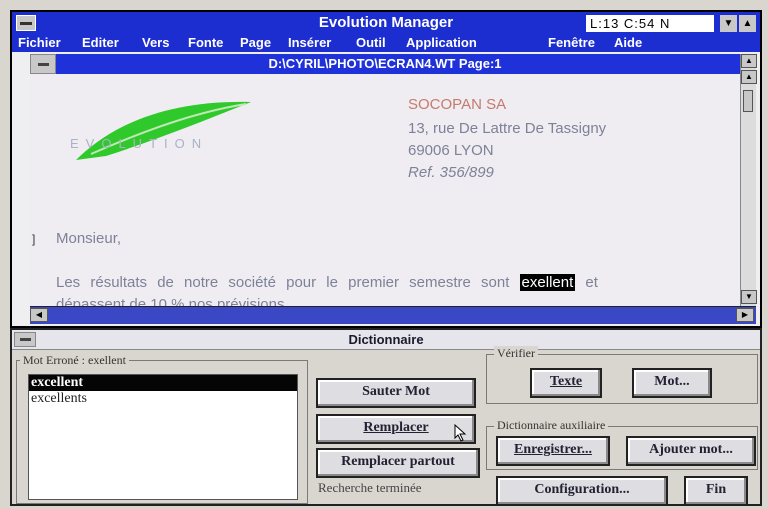 This screenshot has width=768, height=509. I want to click on address-line-1: 13, rue De Lattre De Tassigny, so click(507, 128).